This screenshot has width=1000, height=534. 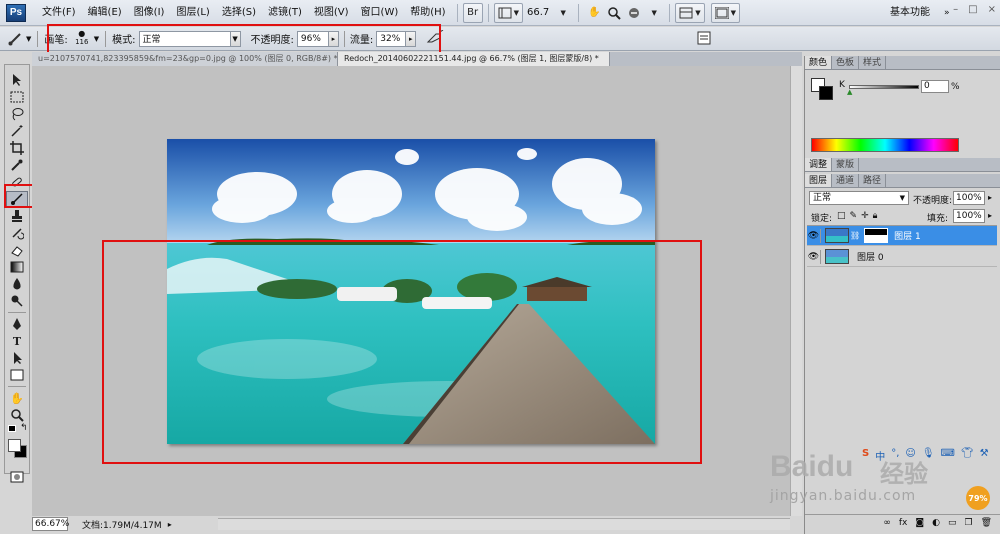 What do you see at coordinates (969, 216) in the screenshot?
I see `fill-input: 100%` at bounding box center [969, 216].